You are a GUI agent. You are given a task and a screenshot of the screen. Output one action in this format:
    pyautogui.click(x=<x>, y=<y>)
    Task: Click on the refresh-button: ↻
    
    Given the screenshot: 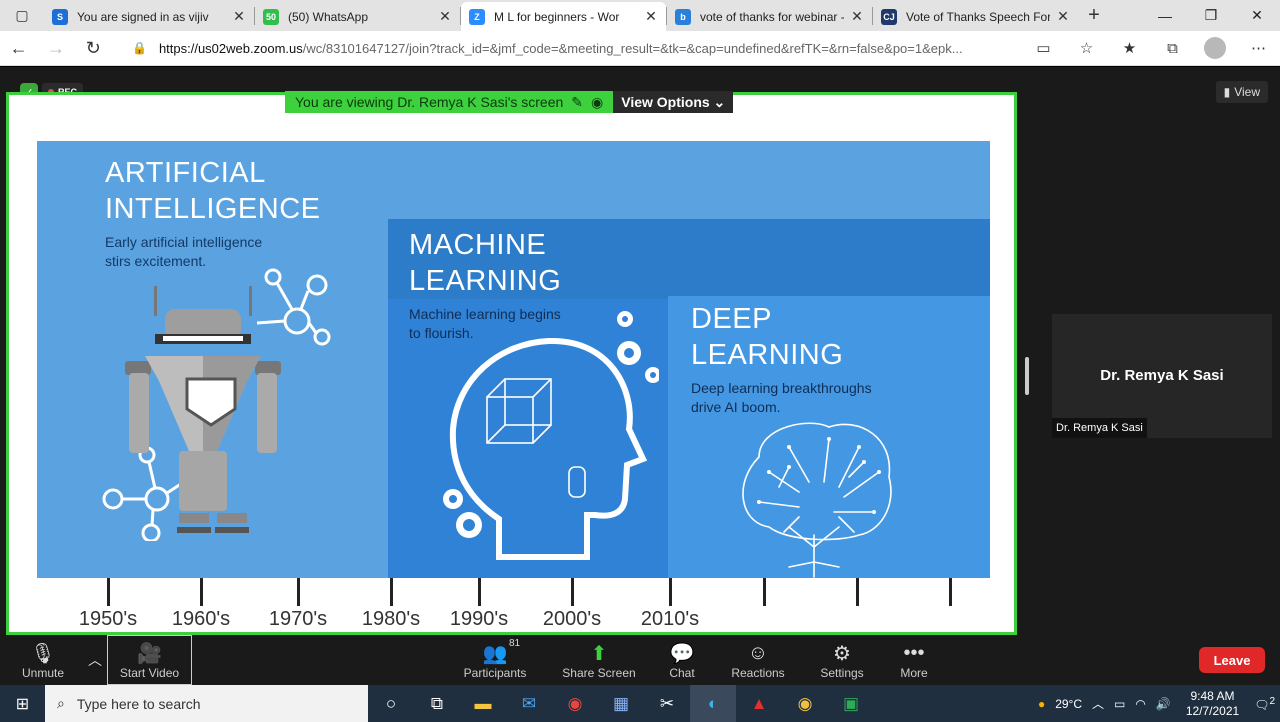 What is the action you would take?
    pyautogui.click(x=93, y=48)
    